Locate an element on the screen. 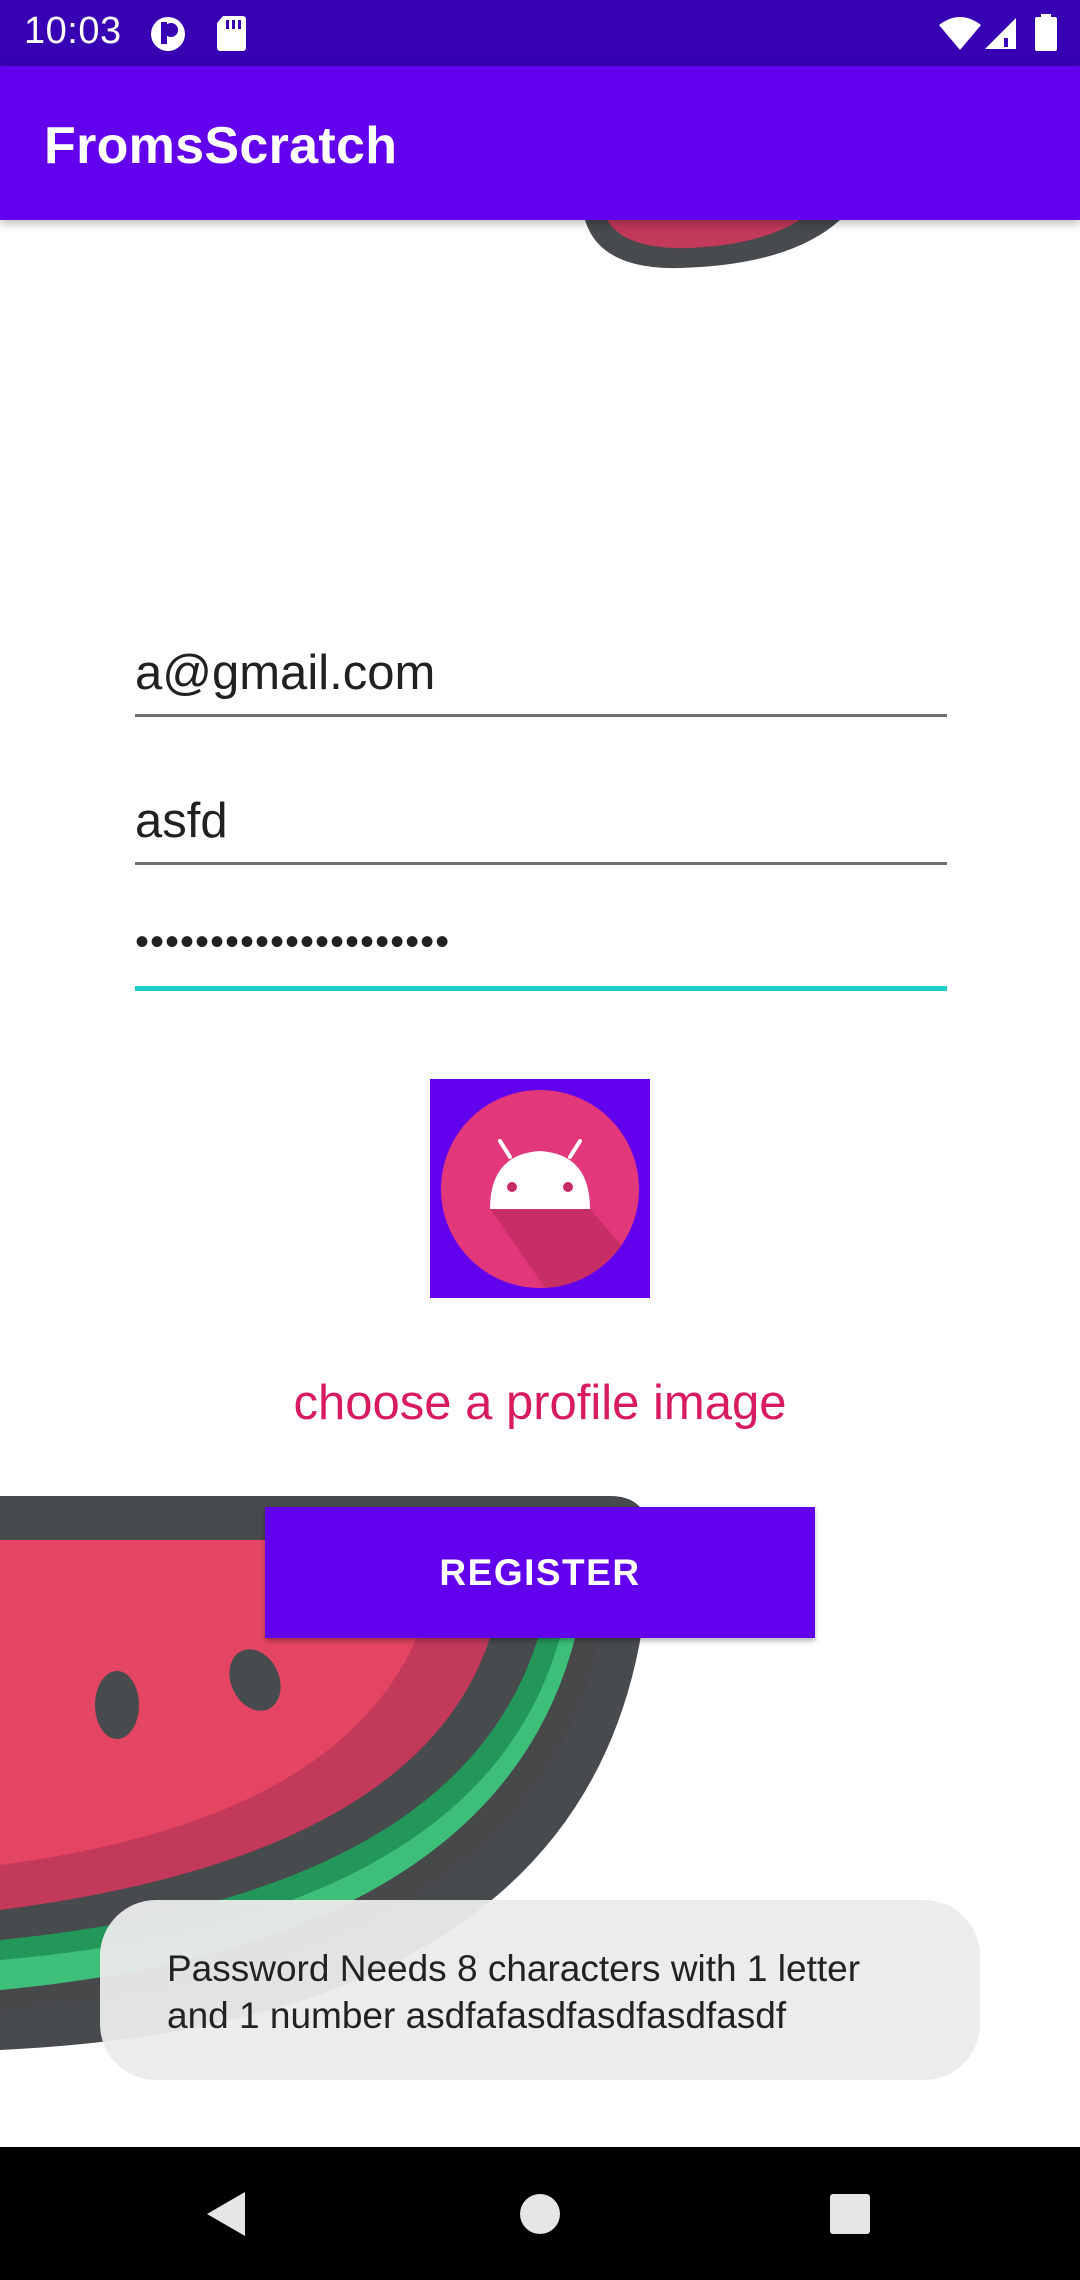 This screenshot has height=2280, width=1080. username-field is located at coordinates (541, 821).